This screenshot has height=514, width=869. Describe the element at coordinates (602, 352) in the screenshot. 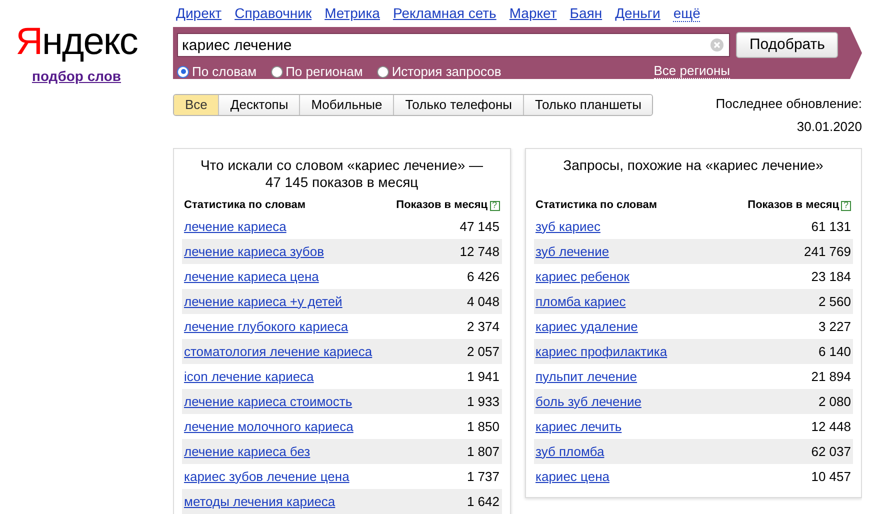

I see `phrase-link: кариес профилактика` at that location.